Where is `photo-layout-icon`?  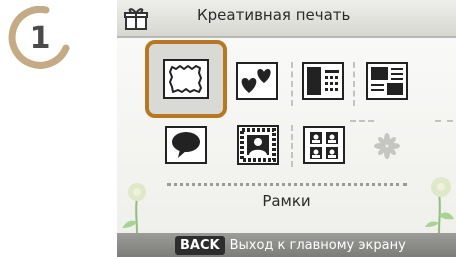 photo-layout-icon is located at coordinates (387, 81).